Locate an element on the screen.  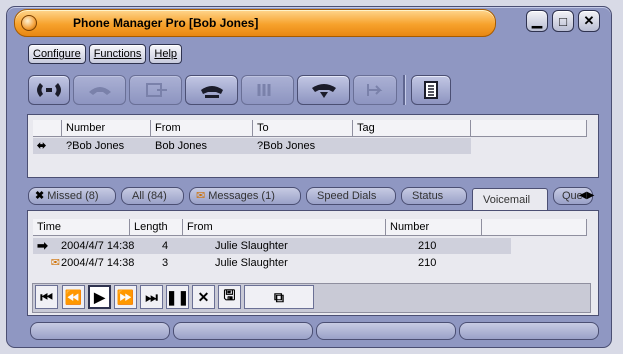
pause-icon: ❚❚ is located at coordinates (177, 296).